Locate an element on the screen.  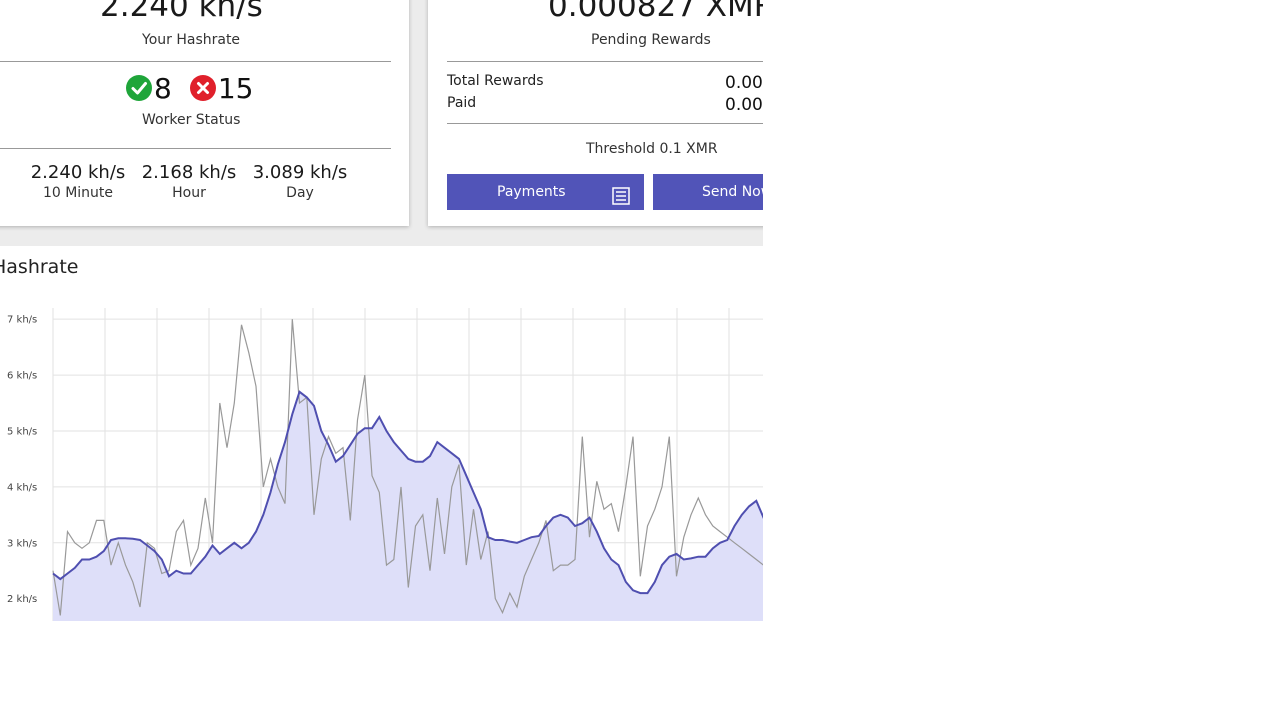
stat-day: 3.089 kh/s Day is located at coordinates (300, 181).